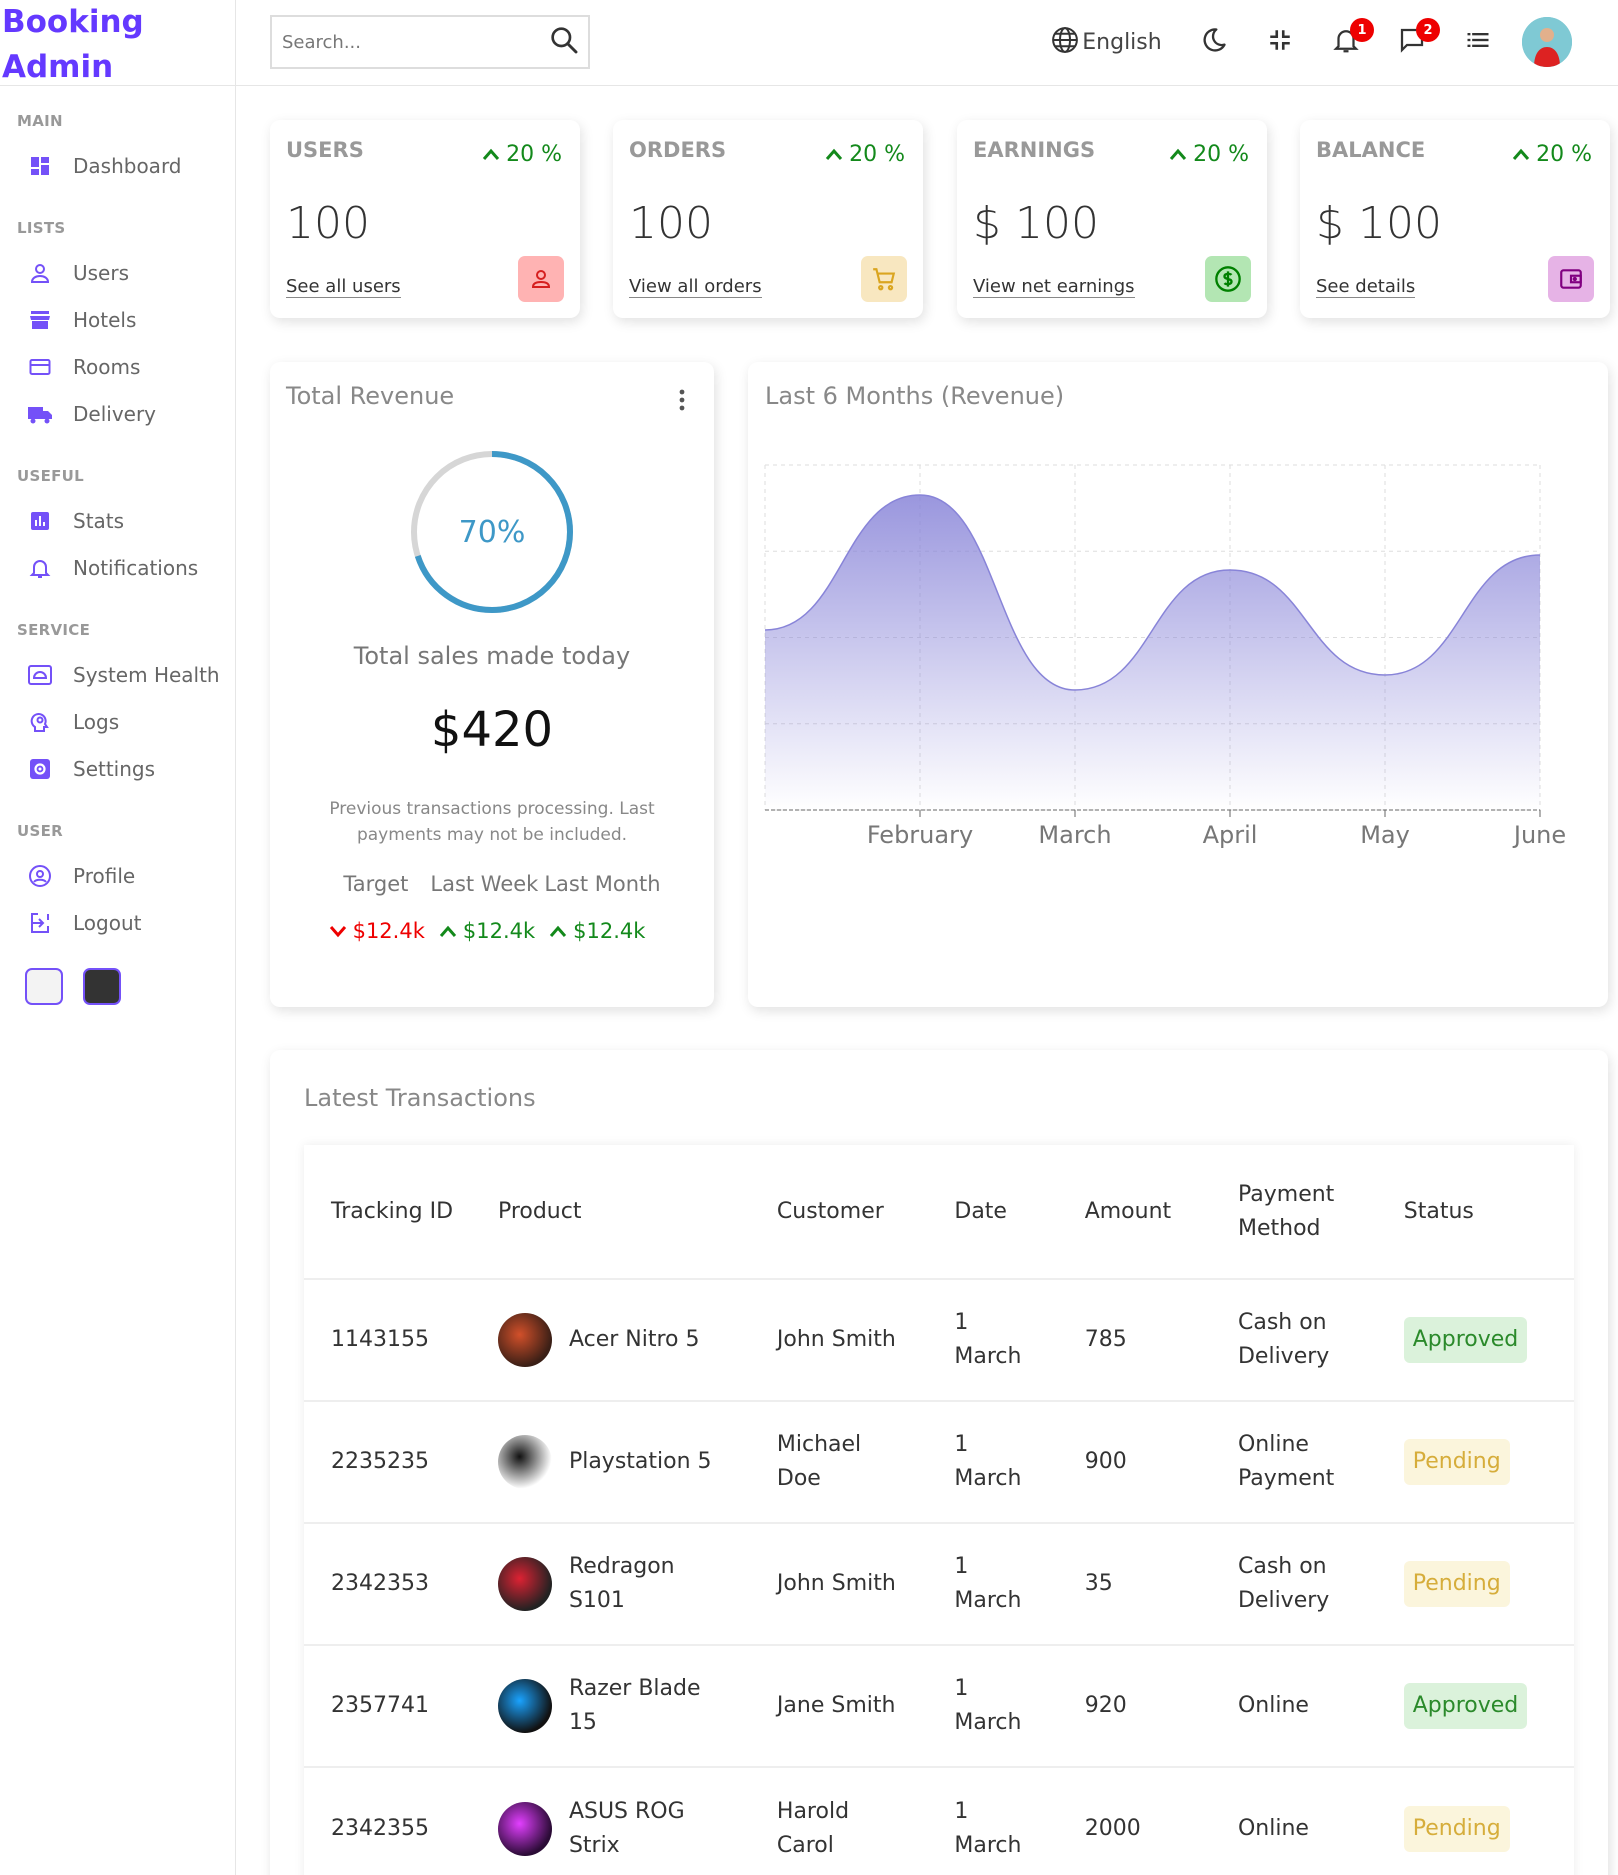  I want to click on moon-icon, so click(1214, 42).